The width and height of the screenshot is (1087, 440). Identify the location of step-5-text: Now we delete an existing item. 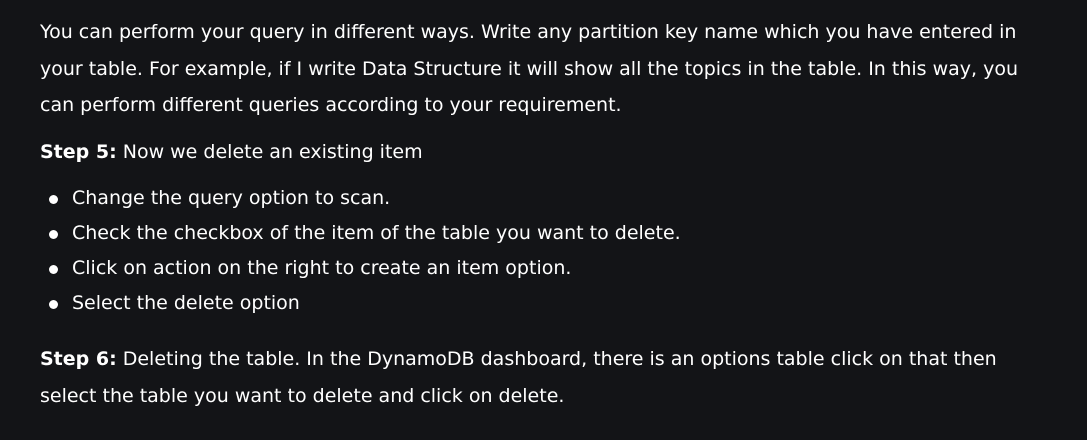
(269, 151).